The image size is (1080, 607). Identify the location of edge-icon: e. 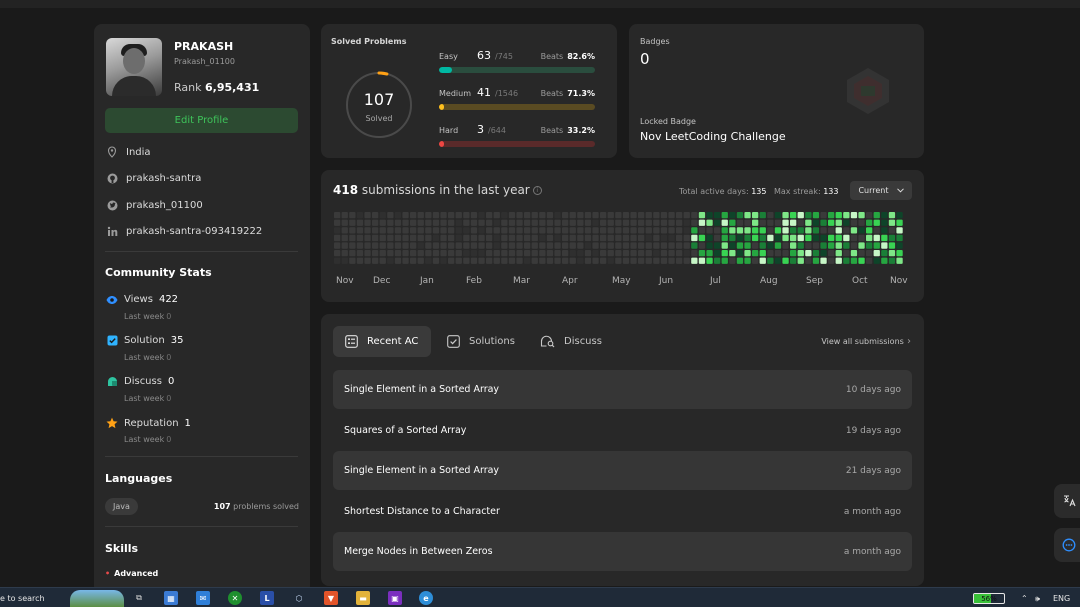
(426, 598).